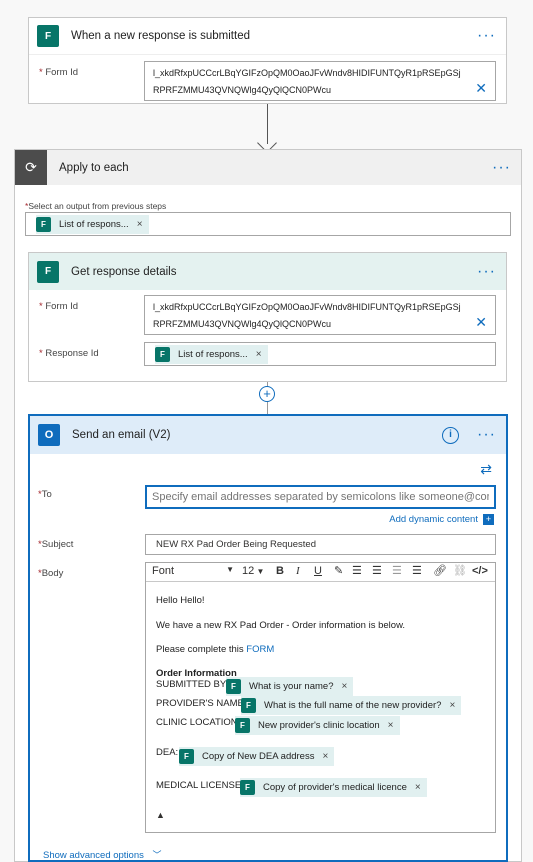  Describe the element at coordinates (260, 649) in the screenshot. I see `form-link: FORM` at that location.